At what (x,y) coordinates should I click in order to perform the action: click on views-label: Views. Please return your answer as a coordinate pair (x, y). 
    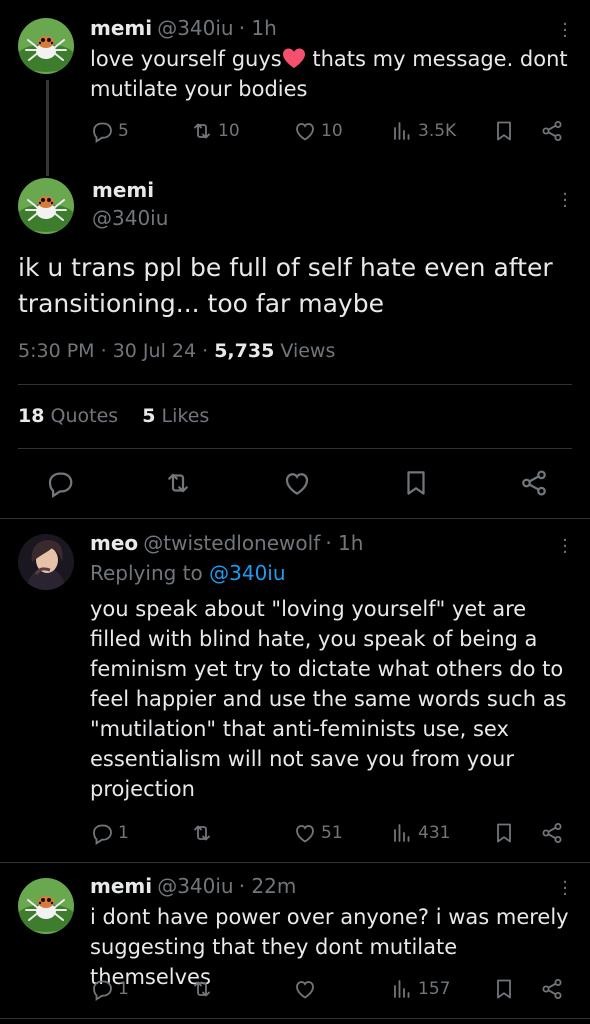
    Looking at the image, I should click on (308, 351).